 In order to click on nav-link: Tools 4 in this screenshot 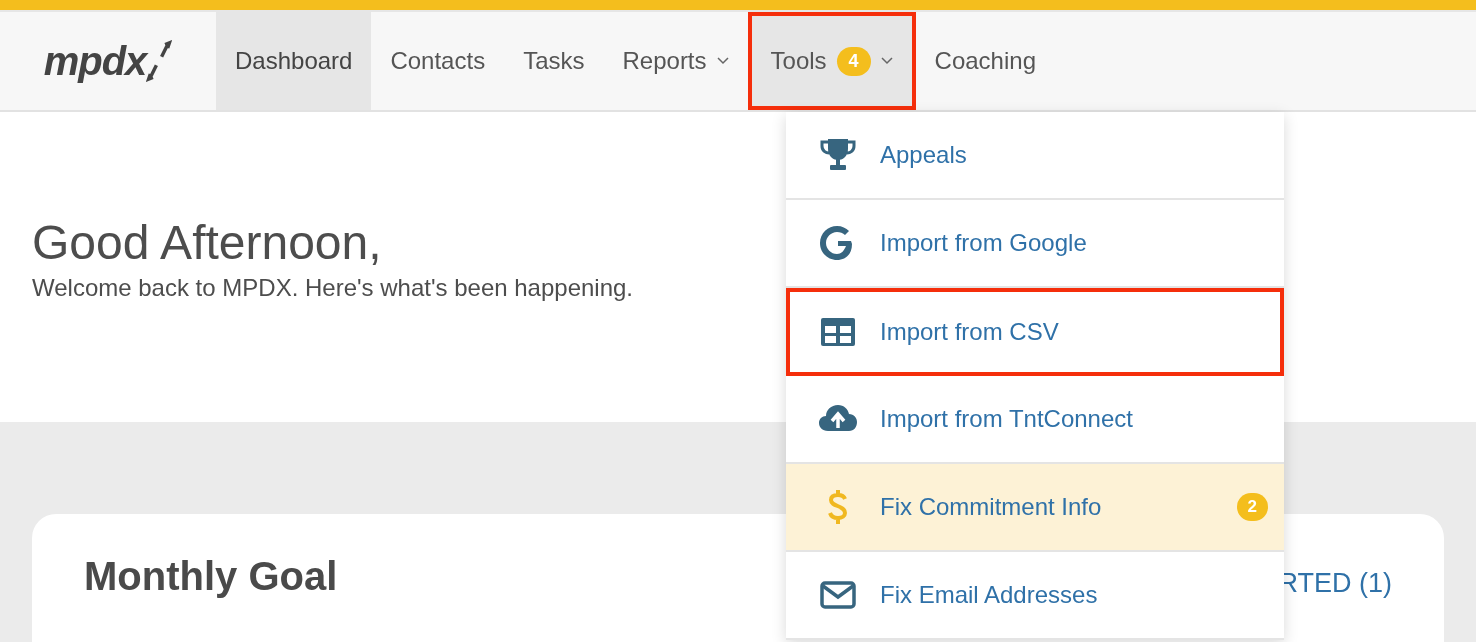, I will do `click(831, 61)`.